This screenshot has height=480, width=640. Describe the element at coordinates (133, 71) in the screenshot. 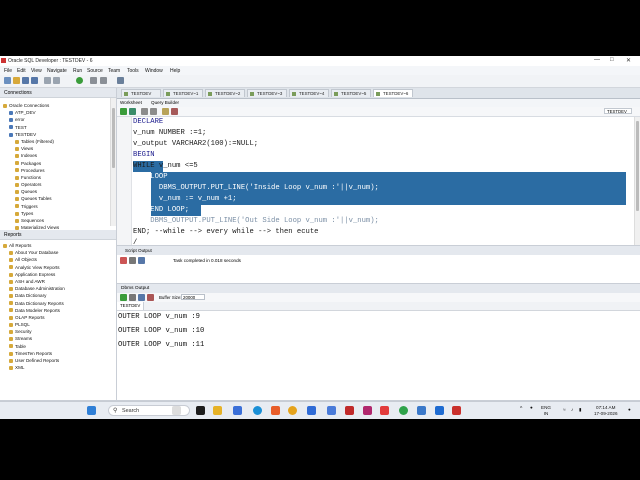

I see `menu-tools: Tools` at that location.